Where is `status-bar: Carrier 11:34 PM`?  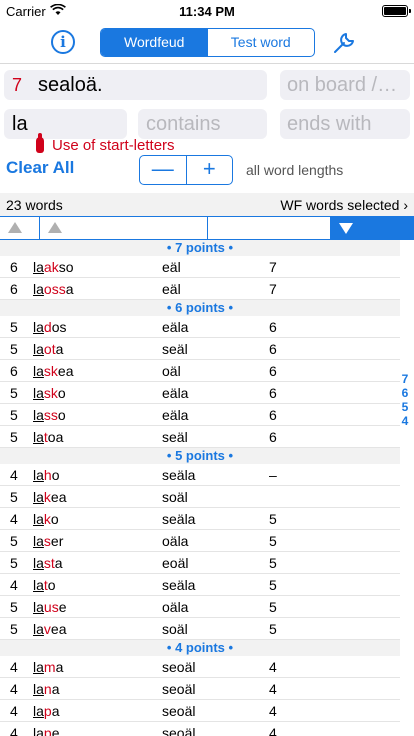 status-bar: Carrier 11:34 PM is located at coordinates (207, 11).